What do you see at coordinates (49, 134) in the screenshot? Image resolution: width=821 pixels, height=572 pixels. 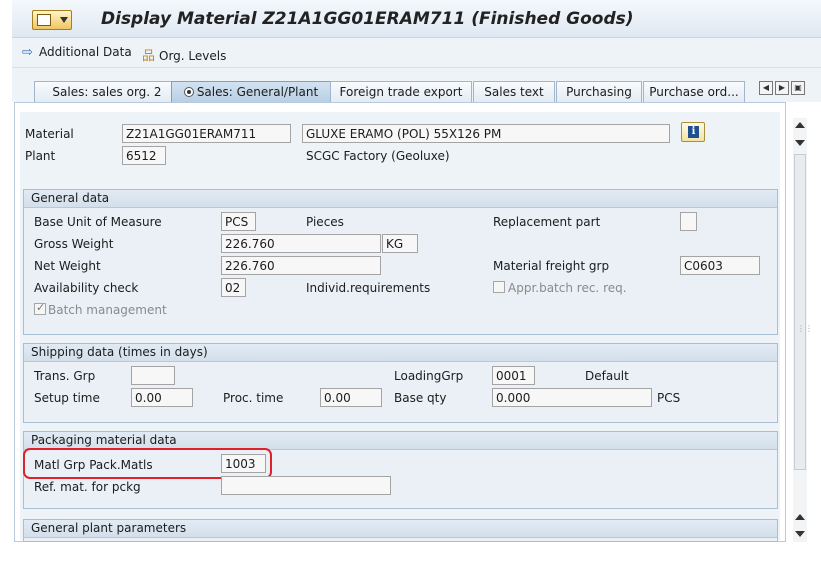 I see `material-label: Material` at bounding box center [49, 134].